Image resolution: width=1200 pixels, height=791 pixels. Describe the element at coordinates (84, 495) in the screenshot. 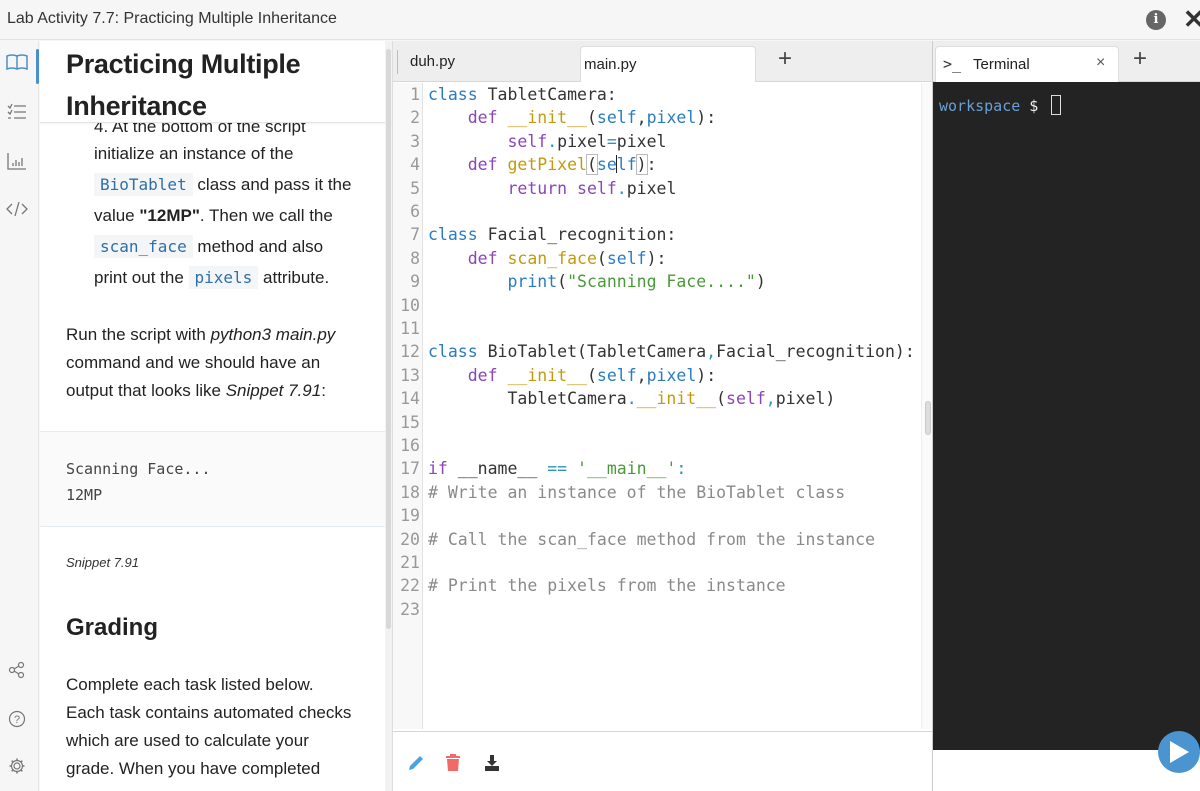

I see `snippet-line: 12MP` at that location.